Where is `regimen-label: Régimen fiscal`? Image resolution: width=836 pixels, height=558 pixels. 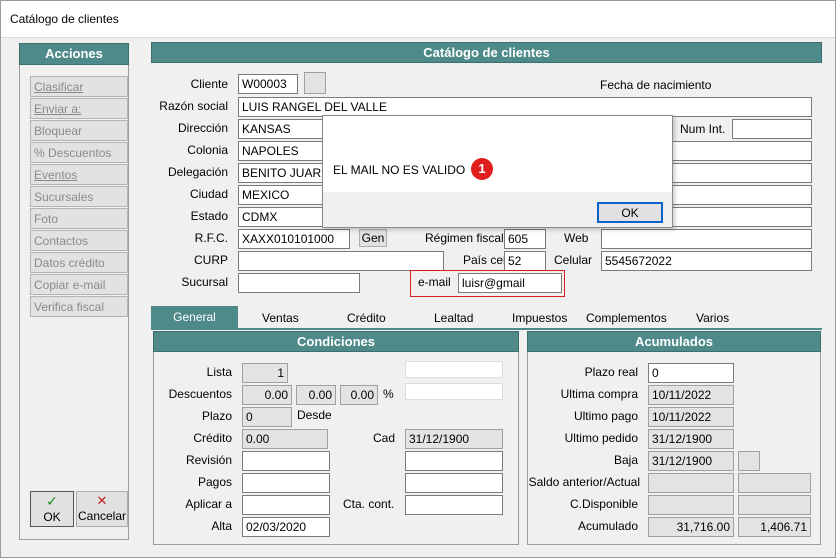 regimen-label: Régimen fiscal is located at coordinates (464, 238).